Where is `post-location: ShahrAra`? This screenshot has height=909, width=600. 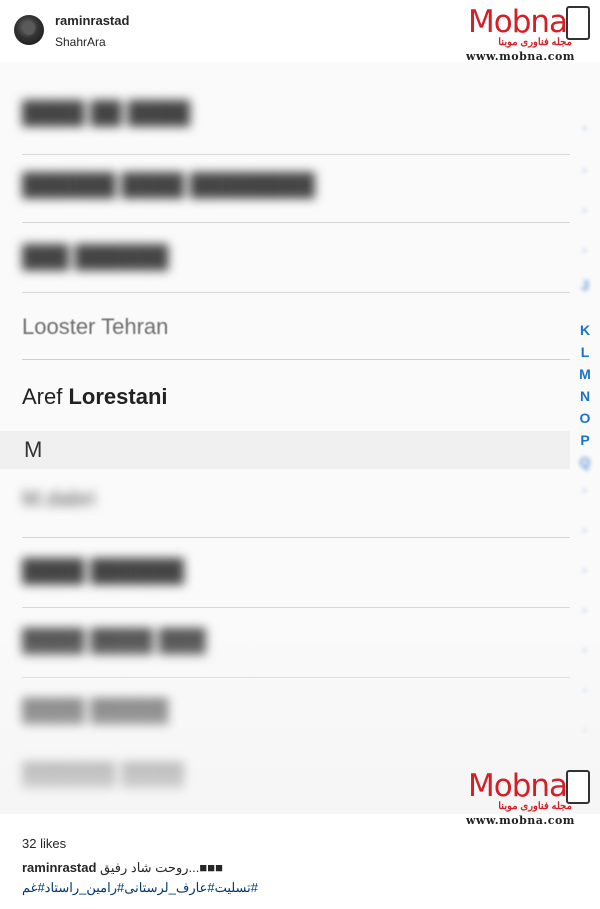
post-location: ShahrAra is located at coordinates (80, 42).